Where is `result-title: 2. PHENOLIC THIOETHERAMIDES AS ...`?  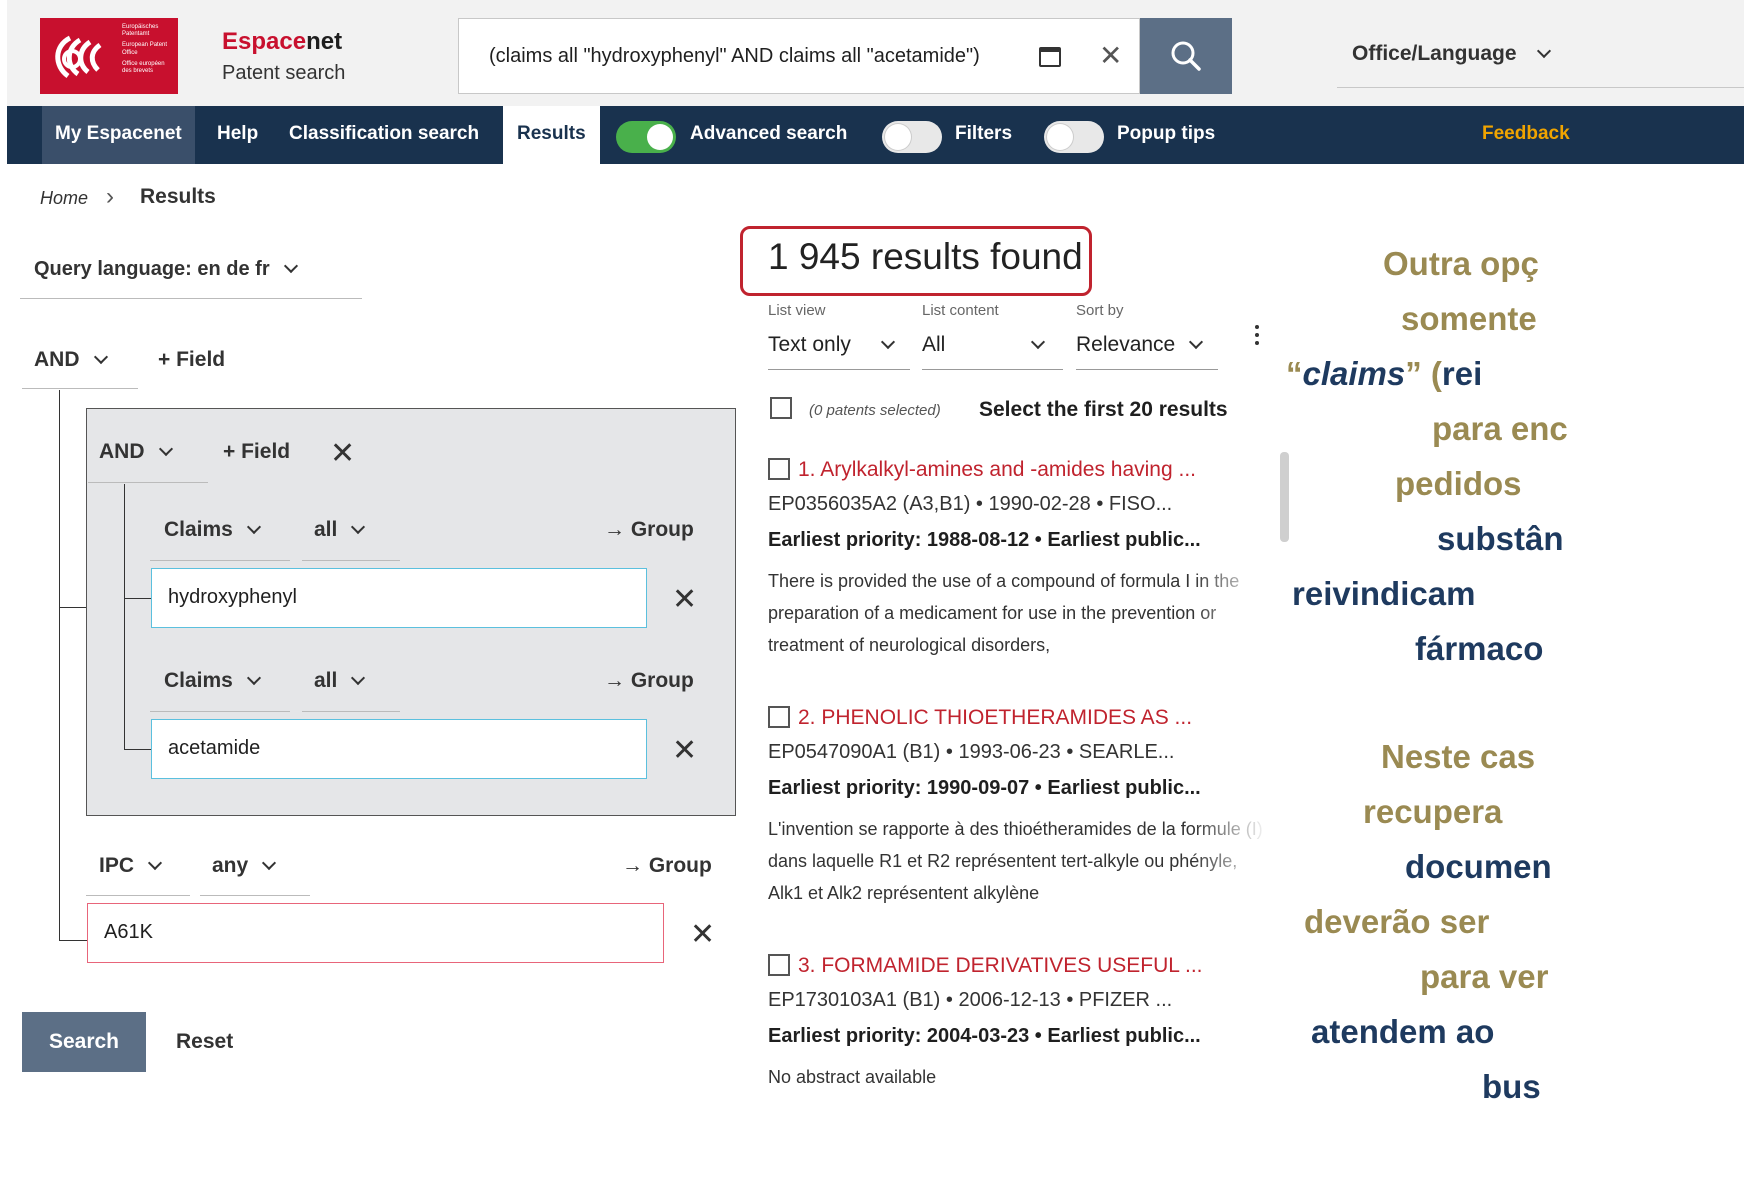 result-title: 2. PHENOLIC THIOETHERAMIDES AS ... is located at coordinates (1033, 718).